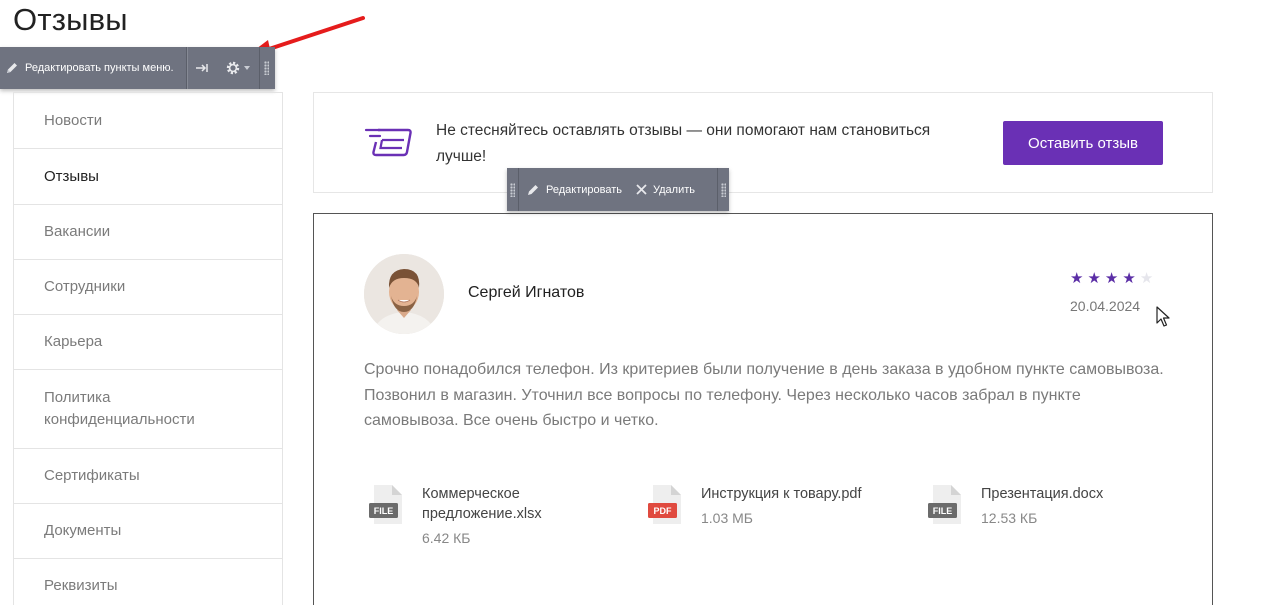  I want to click on pin-button, so click(201, 68).